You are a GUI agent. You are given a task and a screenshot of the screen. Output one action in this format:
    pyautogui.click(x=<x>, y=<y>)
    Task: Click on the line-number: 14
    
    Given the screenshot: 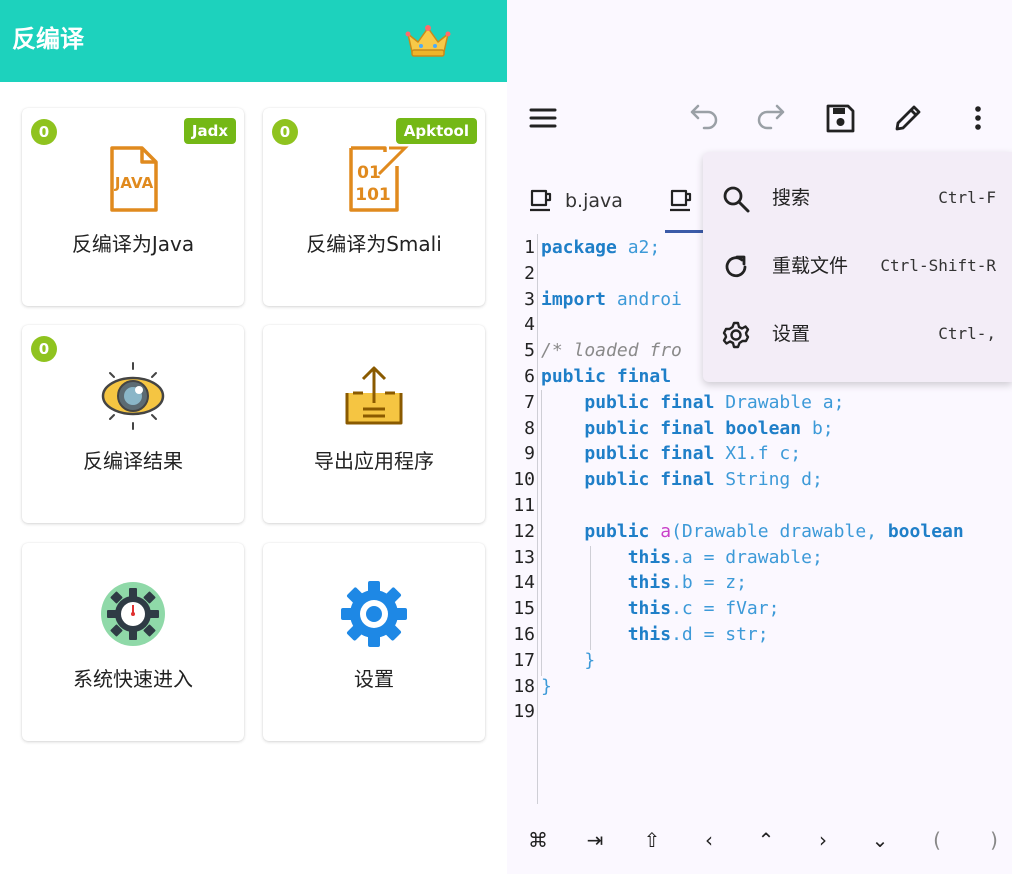 What is the action you would take?
    pyautogui.click(x=524, y=583)
    